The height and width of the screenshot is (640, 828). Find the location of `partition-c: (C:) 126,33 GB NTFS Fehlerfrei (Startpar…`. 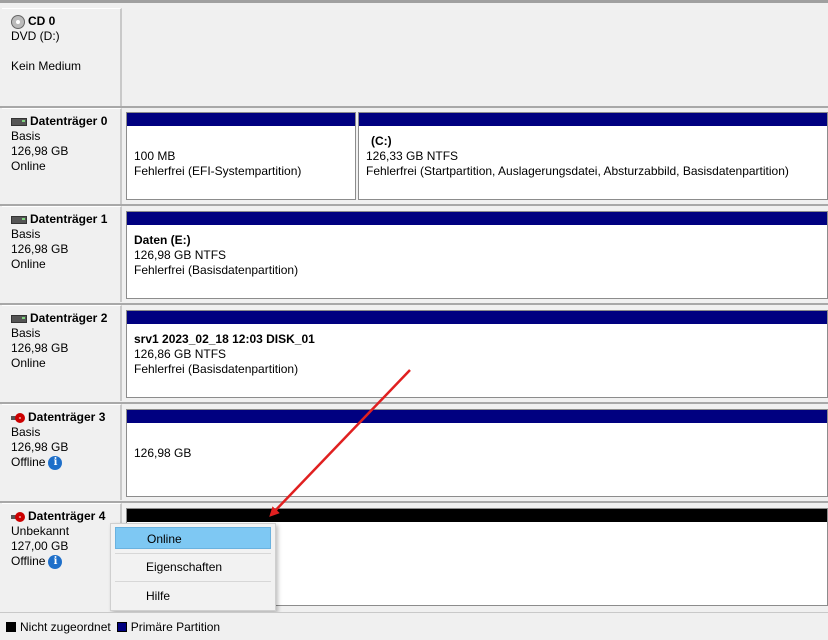

partition-c: (C:) 126,33 GB NTFS Fehlerfrei (Startpar… is located at coordinates (593, 156).